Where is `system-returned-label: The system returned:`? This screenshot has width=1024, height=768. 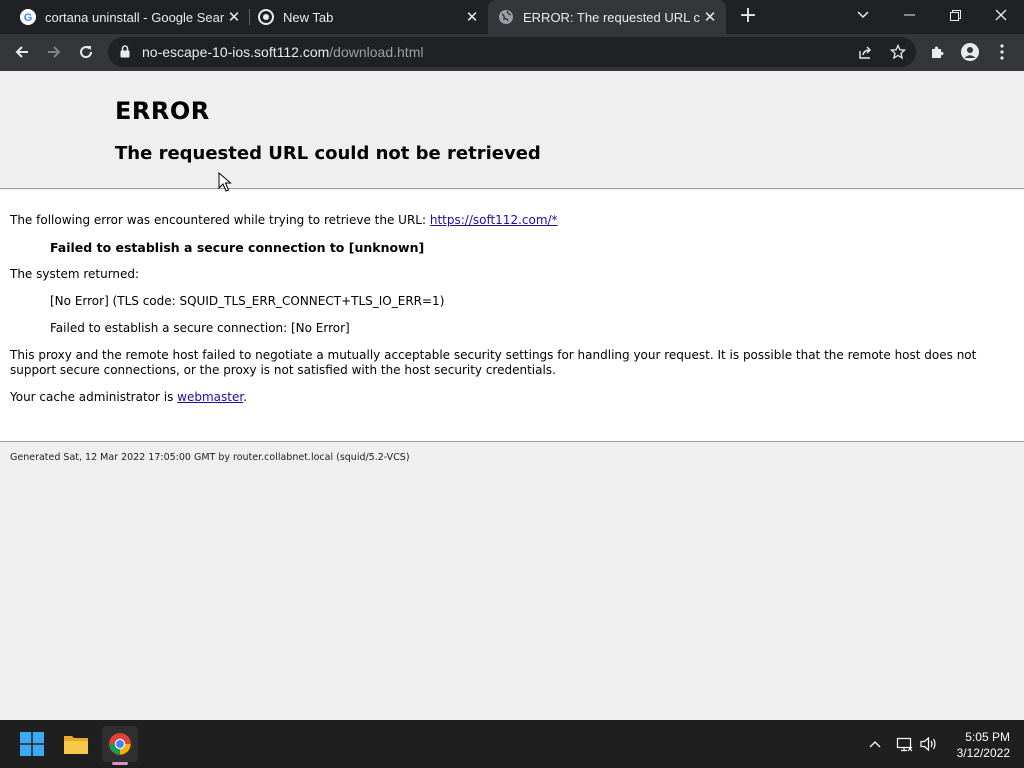
system-returned-label: The system returned: is located at coordinates (75, 274).